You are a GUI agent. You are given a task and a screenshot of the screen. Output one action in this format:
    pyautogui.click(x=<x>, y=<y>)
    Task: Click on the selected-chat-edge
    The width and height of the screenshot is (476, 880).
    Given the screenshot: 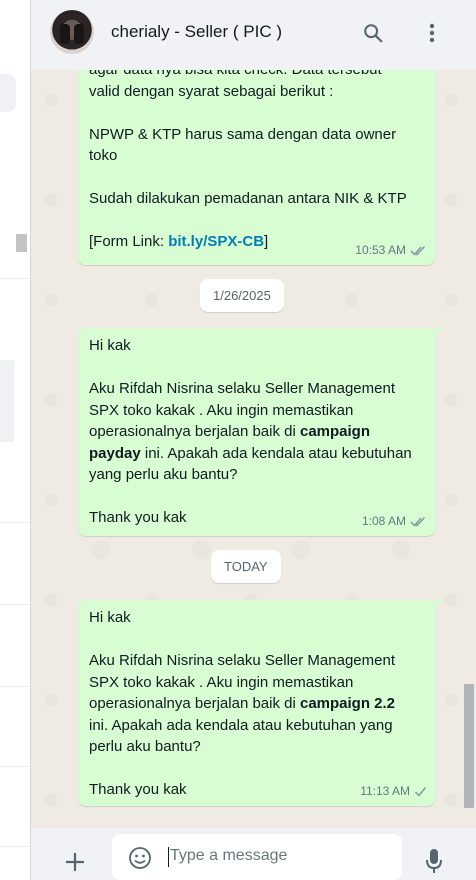 What is the action you would take?
    pyautogui.click(x=7, y=401)
    